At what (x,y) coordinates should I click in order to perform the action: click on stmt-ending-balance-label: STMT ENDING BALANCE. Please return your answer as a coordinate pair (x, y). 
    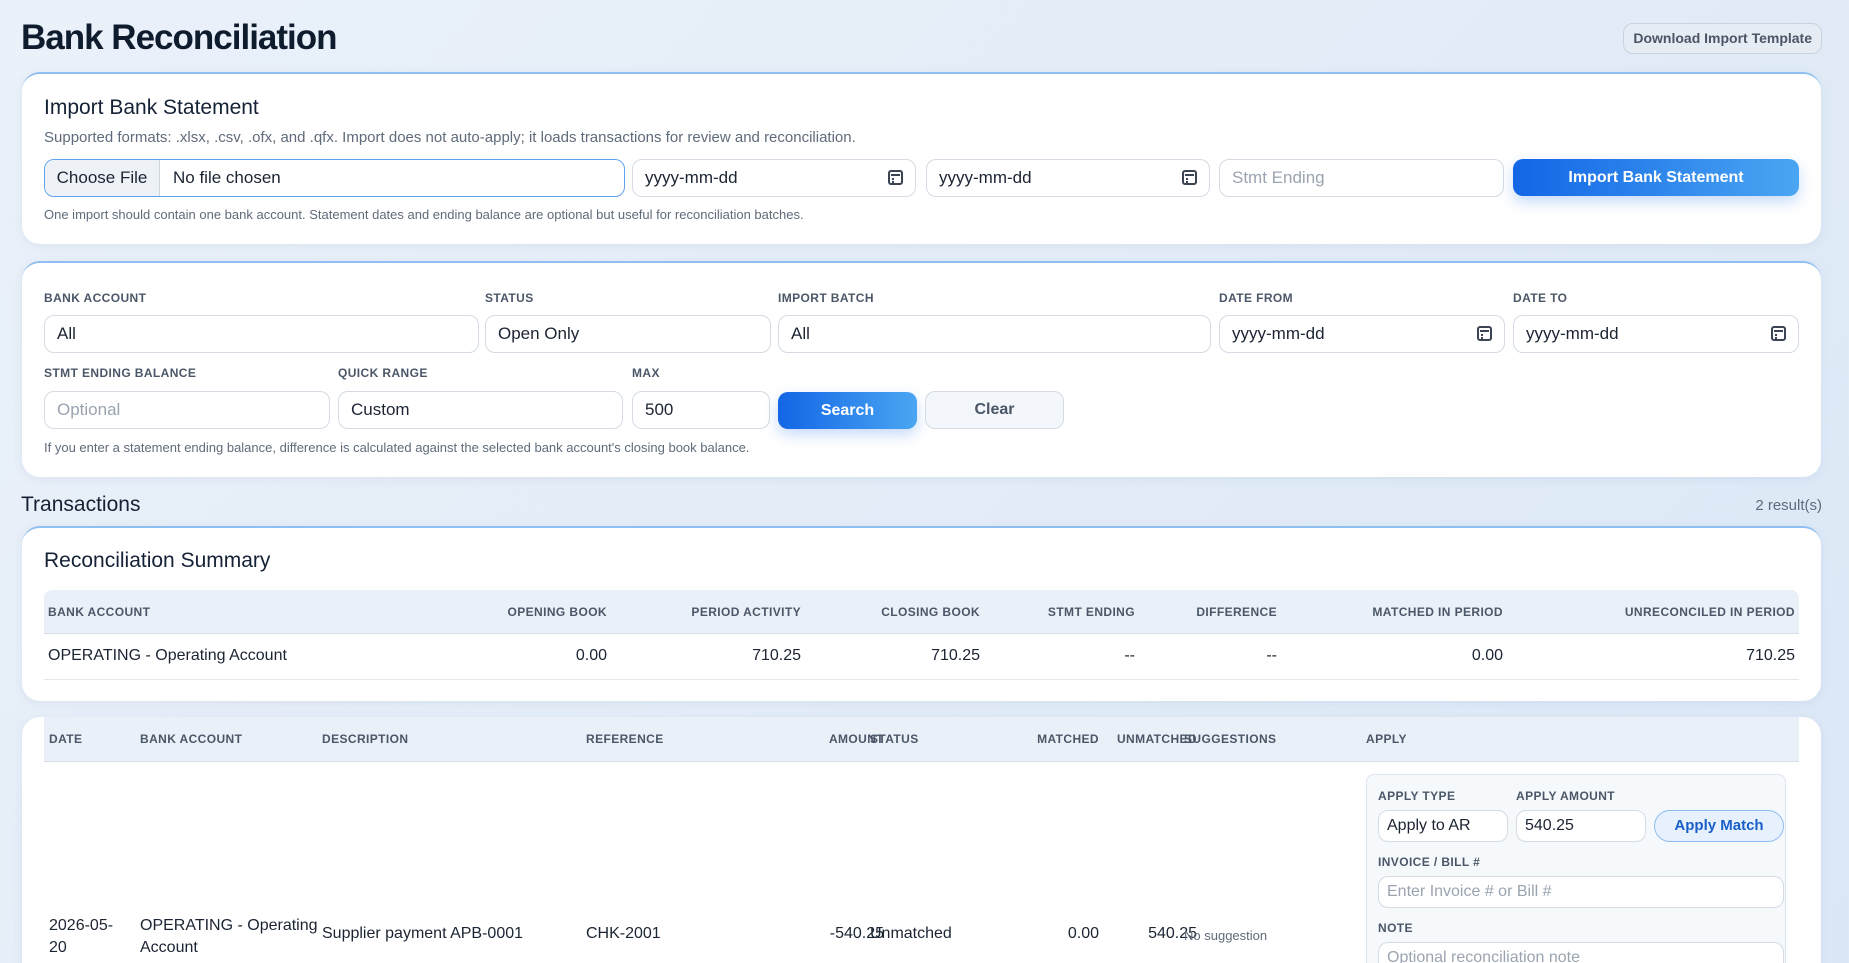
    Looking at the image, I should click on (120, 373).